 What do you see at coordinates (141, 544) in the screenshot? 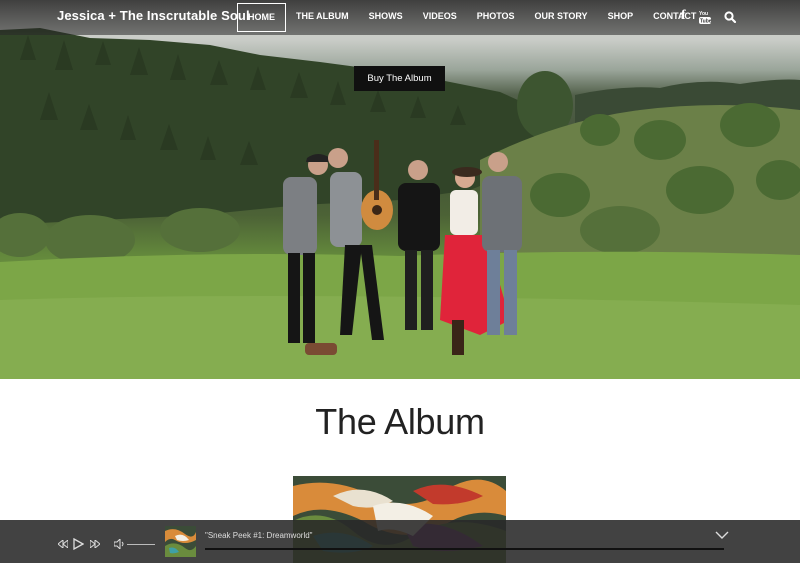
I see `volume-slider` at bounding box center [141, 544].